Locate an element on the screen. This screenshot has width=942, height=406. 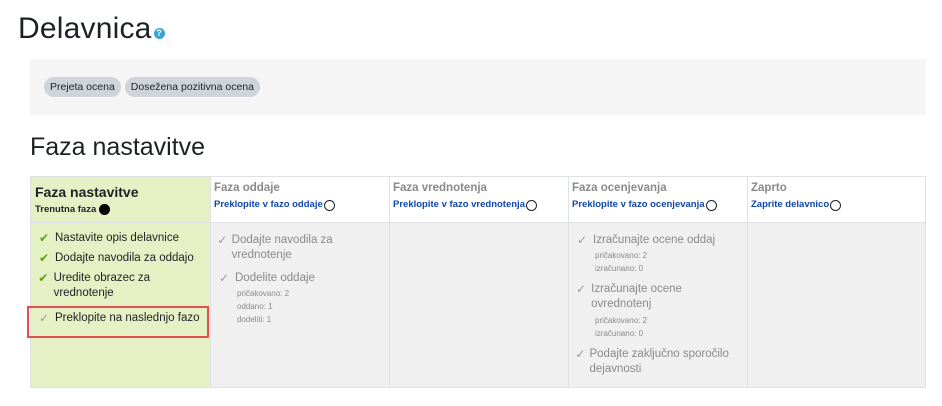
switch-to-evaluation-link: Preklopite v fazo ocenjevanja is located at coordinates (658, 205).